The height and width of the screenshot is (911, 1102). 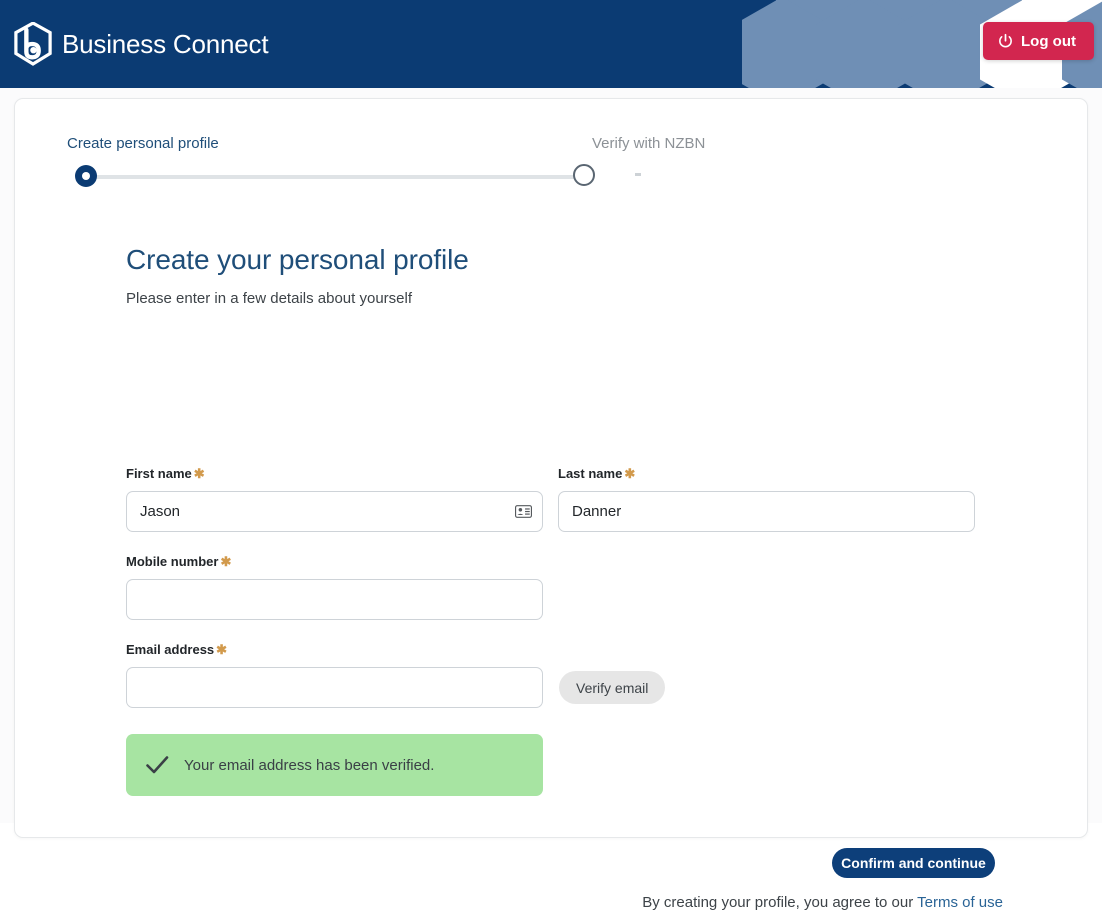 What do you see at coordinates (523, 511) in the screenshot?
I see `contact-card-icon` at bounding box center [523, 511].